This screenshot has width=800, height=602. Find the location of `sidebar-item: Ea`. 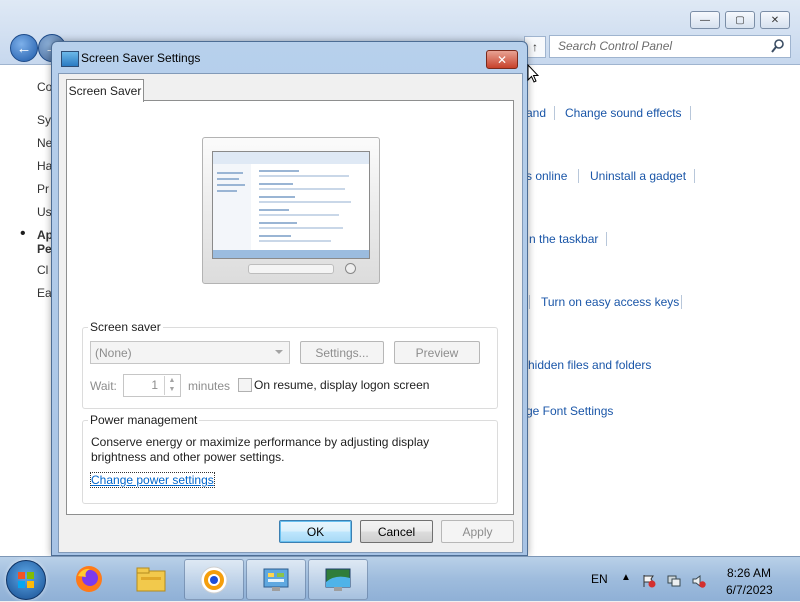

sidebar-item: Ea is located at coordinates (44, 293).